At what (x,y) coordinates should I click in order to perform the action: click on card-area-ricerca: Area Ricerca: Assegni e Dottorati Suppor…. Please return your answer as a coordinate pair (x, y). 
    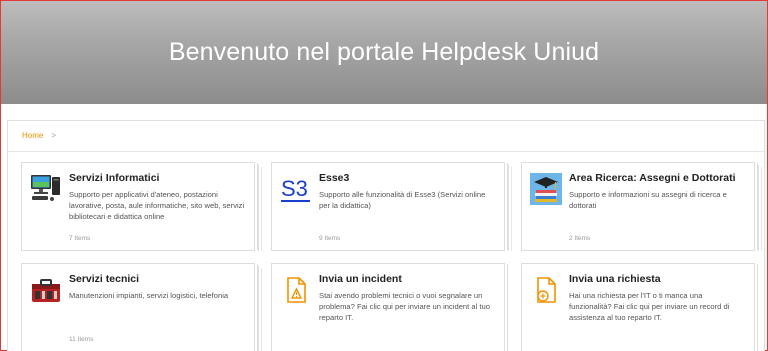
    Looking at the image, I should click on (641, 206).